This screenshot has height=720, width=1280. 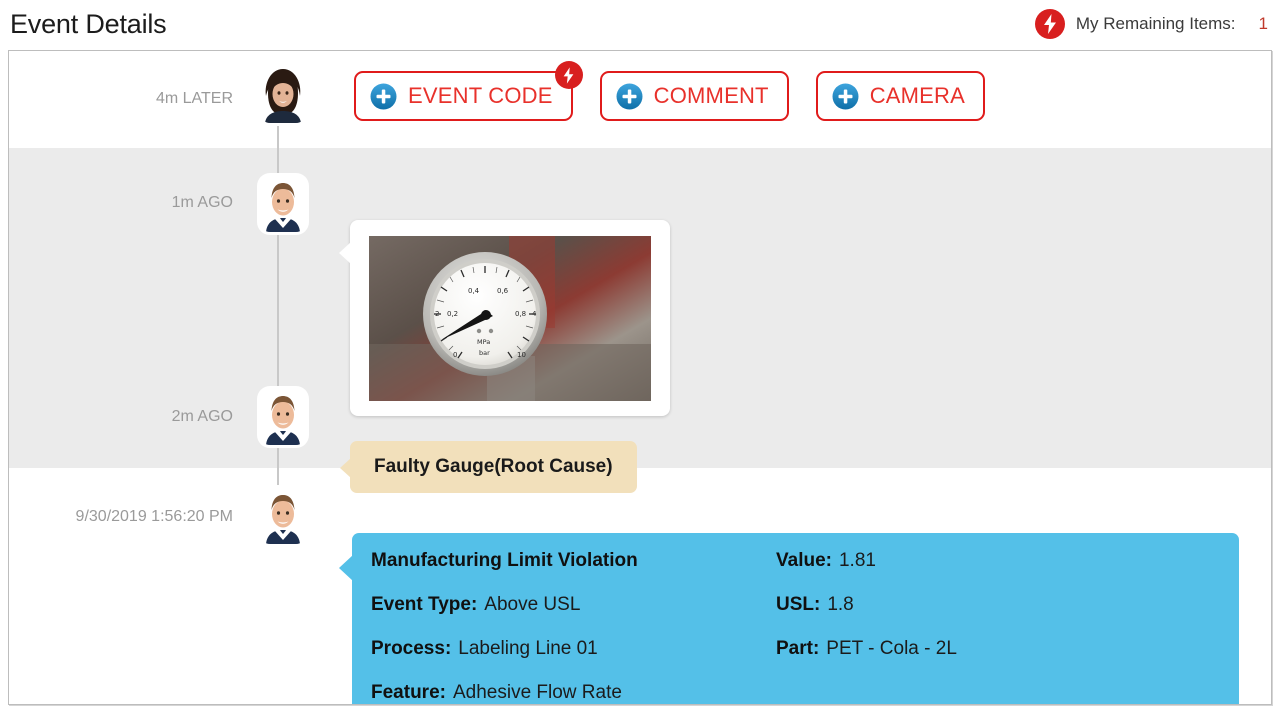 I want to click on svg-text: 0, so click(x=455, y=355).